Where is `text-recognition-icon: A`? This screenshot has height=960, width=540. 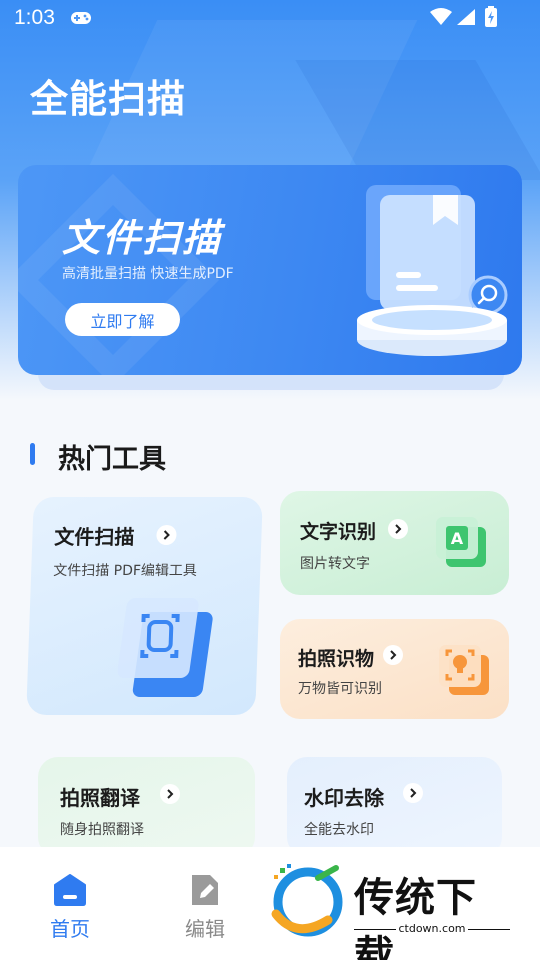 text-recognition-icon: A is located at coordinates (461, 542).